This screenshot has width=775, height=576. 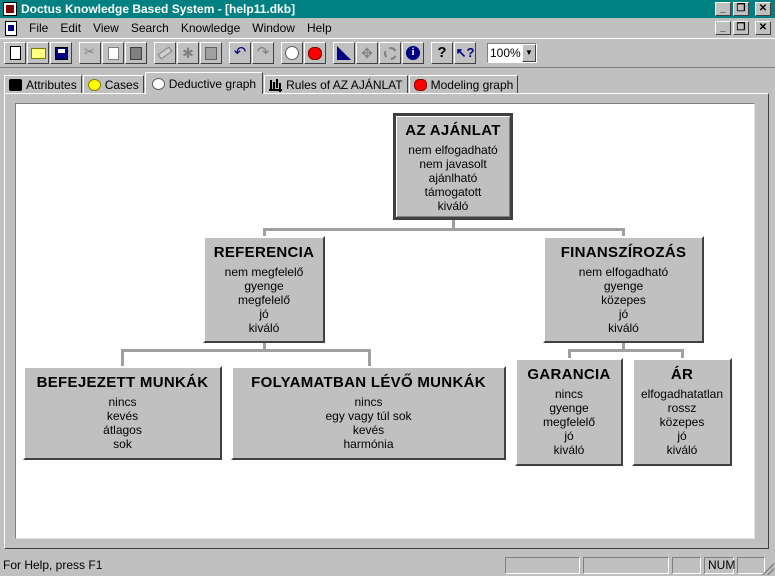 I want to click on menu-window: Window, so click(x=273, y=28).